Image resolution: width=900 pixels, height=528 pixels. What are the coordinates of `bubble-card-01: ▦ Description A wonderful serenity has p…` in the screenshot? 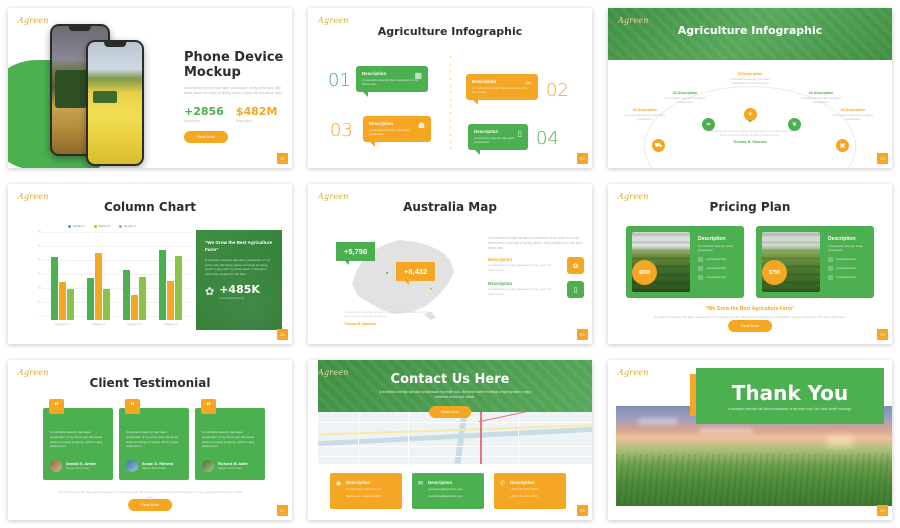 It's located at (392, 81).